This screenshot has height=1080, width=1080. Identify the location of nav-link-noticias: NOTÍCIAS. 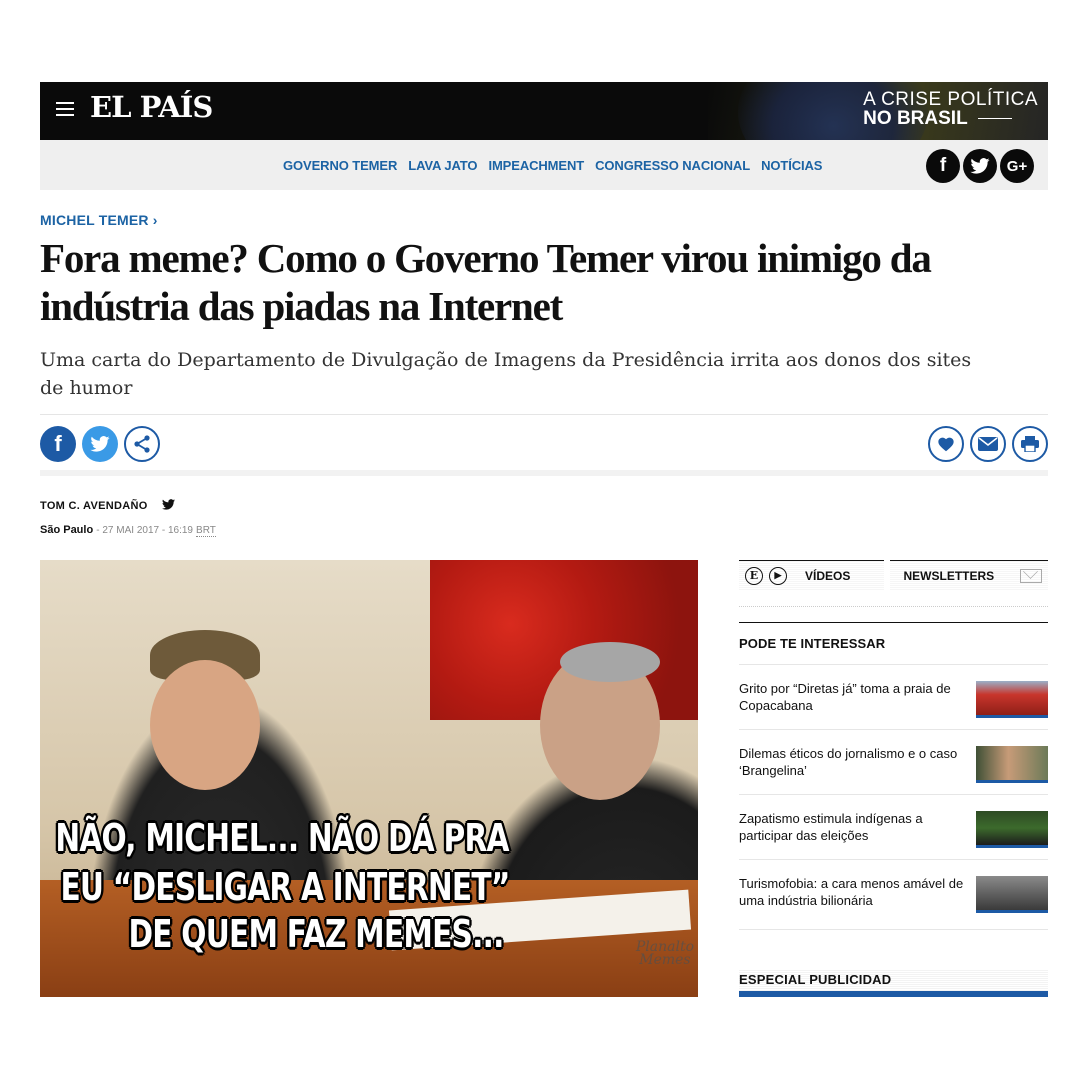
(791, 165).